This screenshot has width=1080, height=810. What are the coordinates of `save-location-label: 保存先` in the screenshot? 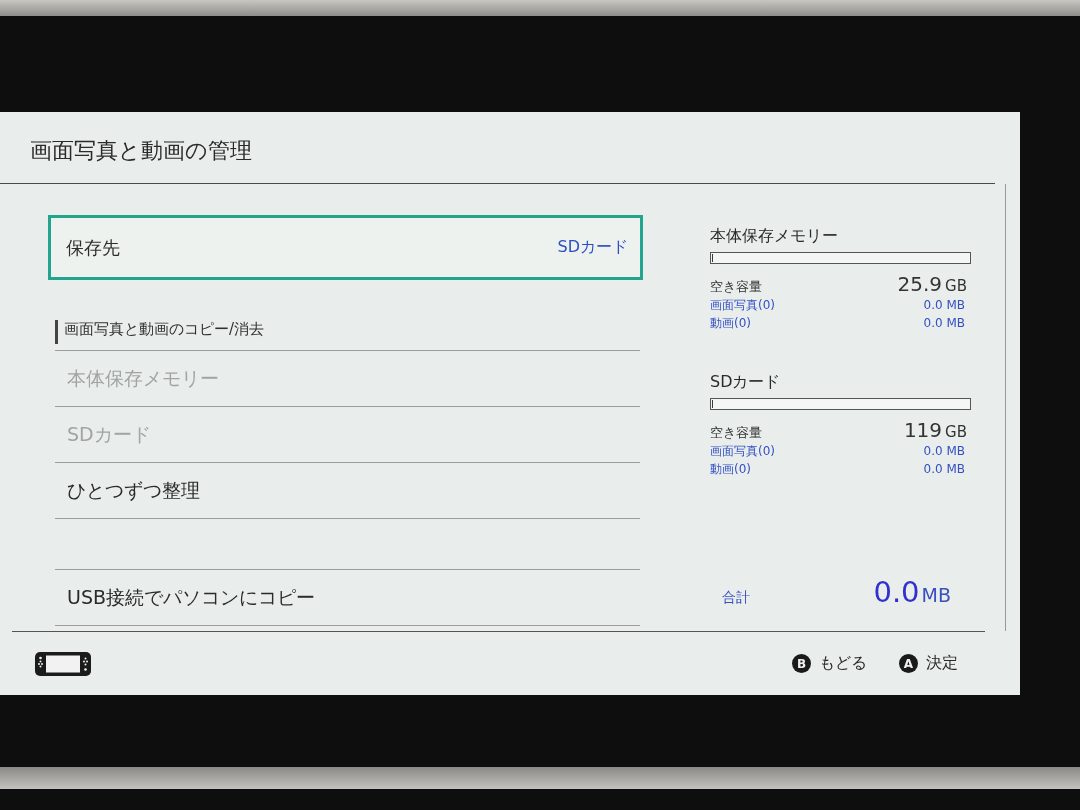 It's located at (93, 247).